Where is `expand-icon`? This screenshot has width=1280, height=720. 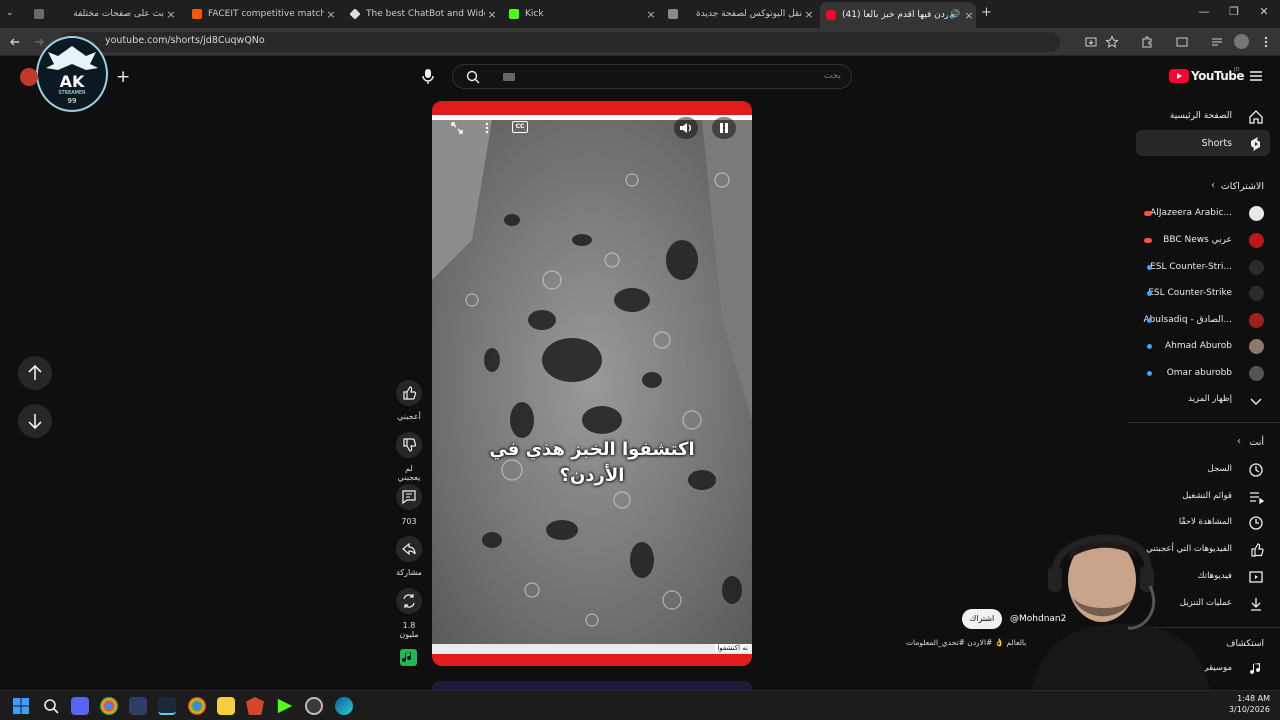 expand-icon is located at coordinates (457, 128).